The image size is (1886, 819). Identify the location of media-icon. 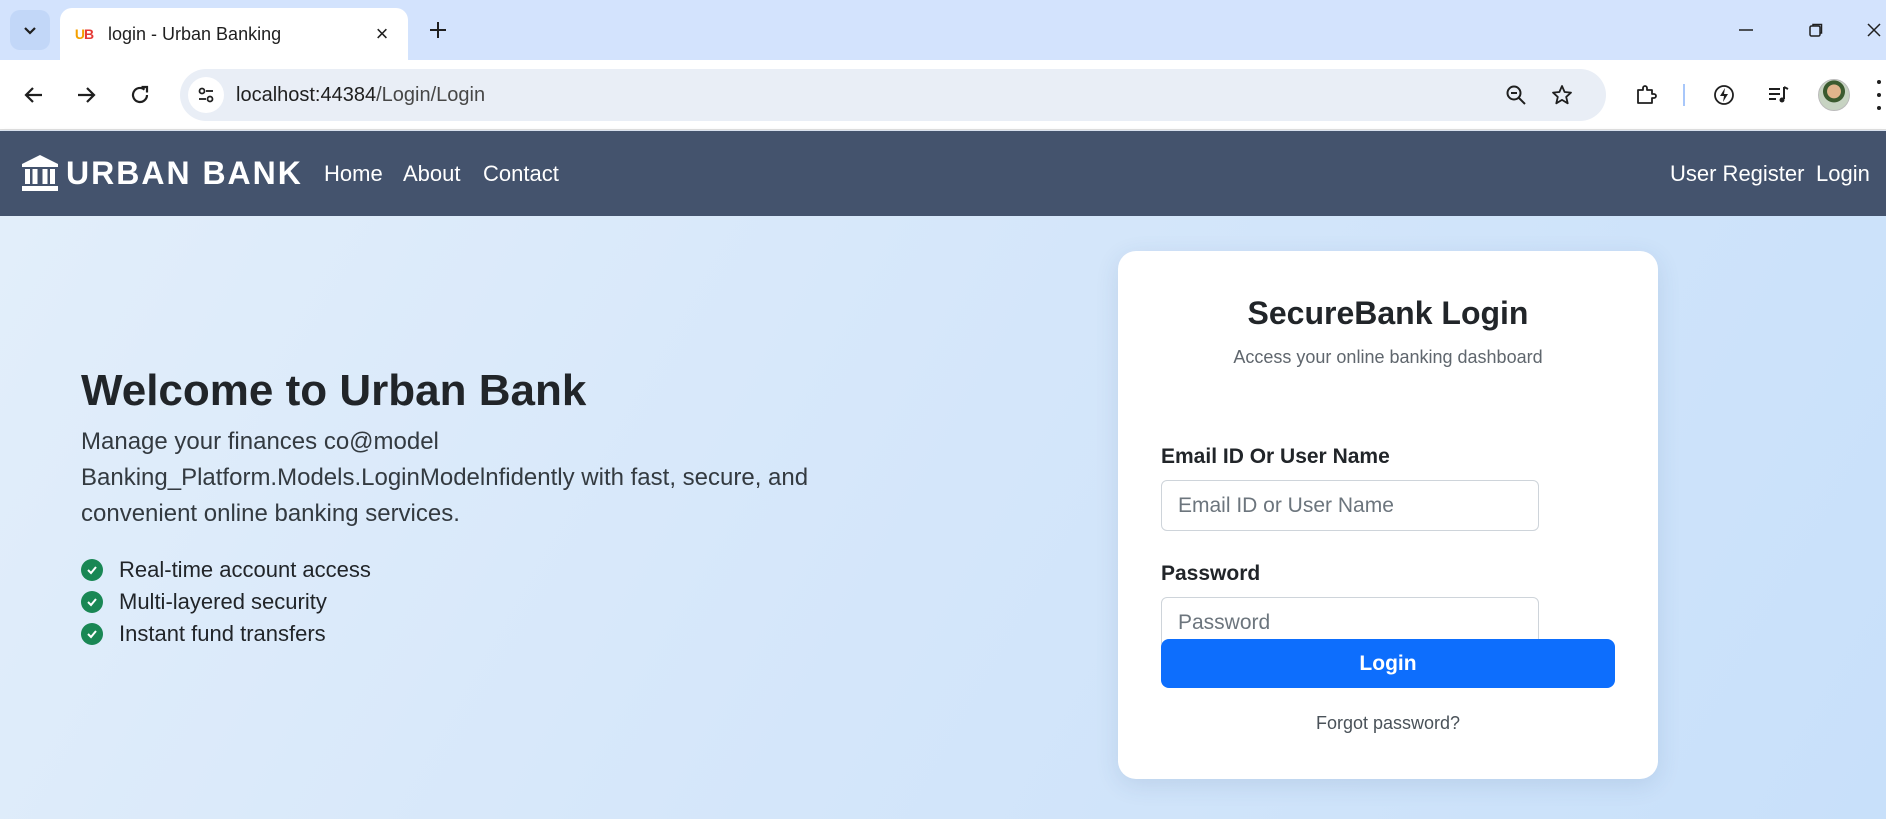
(1779, 94).